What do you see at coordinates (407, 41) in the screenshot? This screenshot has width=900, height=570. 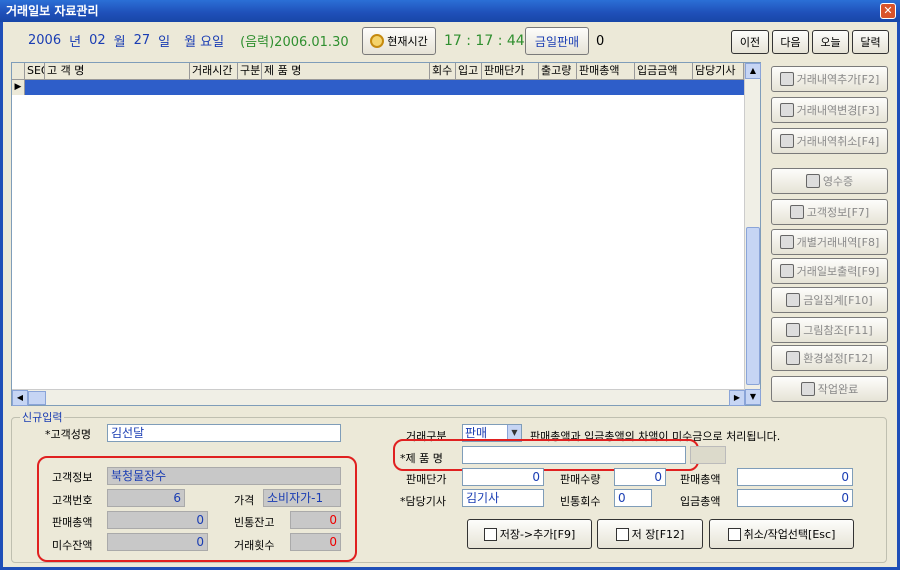 I see `current-time-label: 현재시간` at bounding box center [407, 41].